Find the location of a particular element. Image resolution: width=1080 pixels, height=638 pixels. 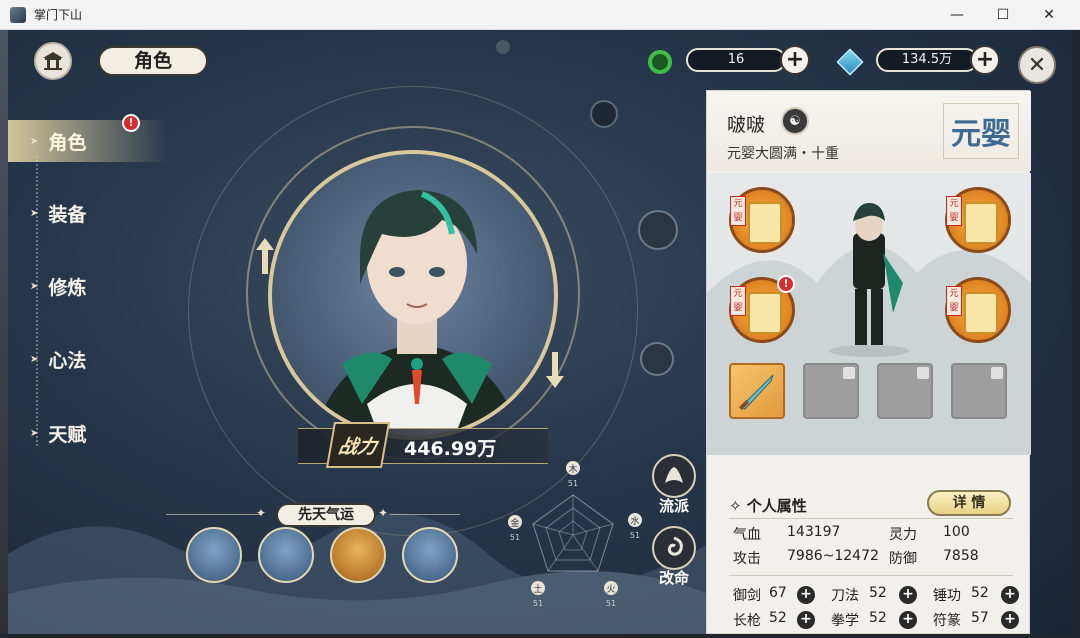

radar-value-wood: 51 is located at coordinates (573, 483).